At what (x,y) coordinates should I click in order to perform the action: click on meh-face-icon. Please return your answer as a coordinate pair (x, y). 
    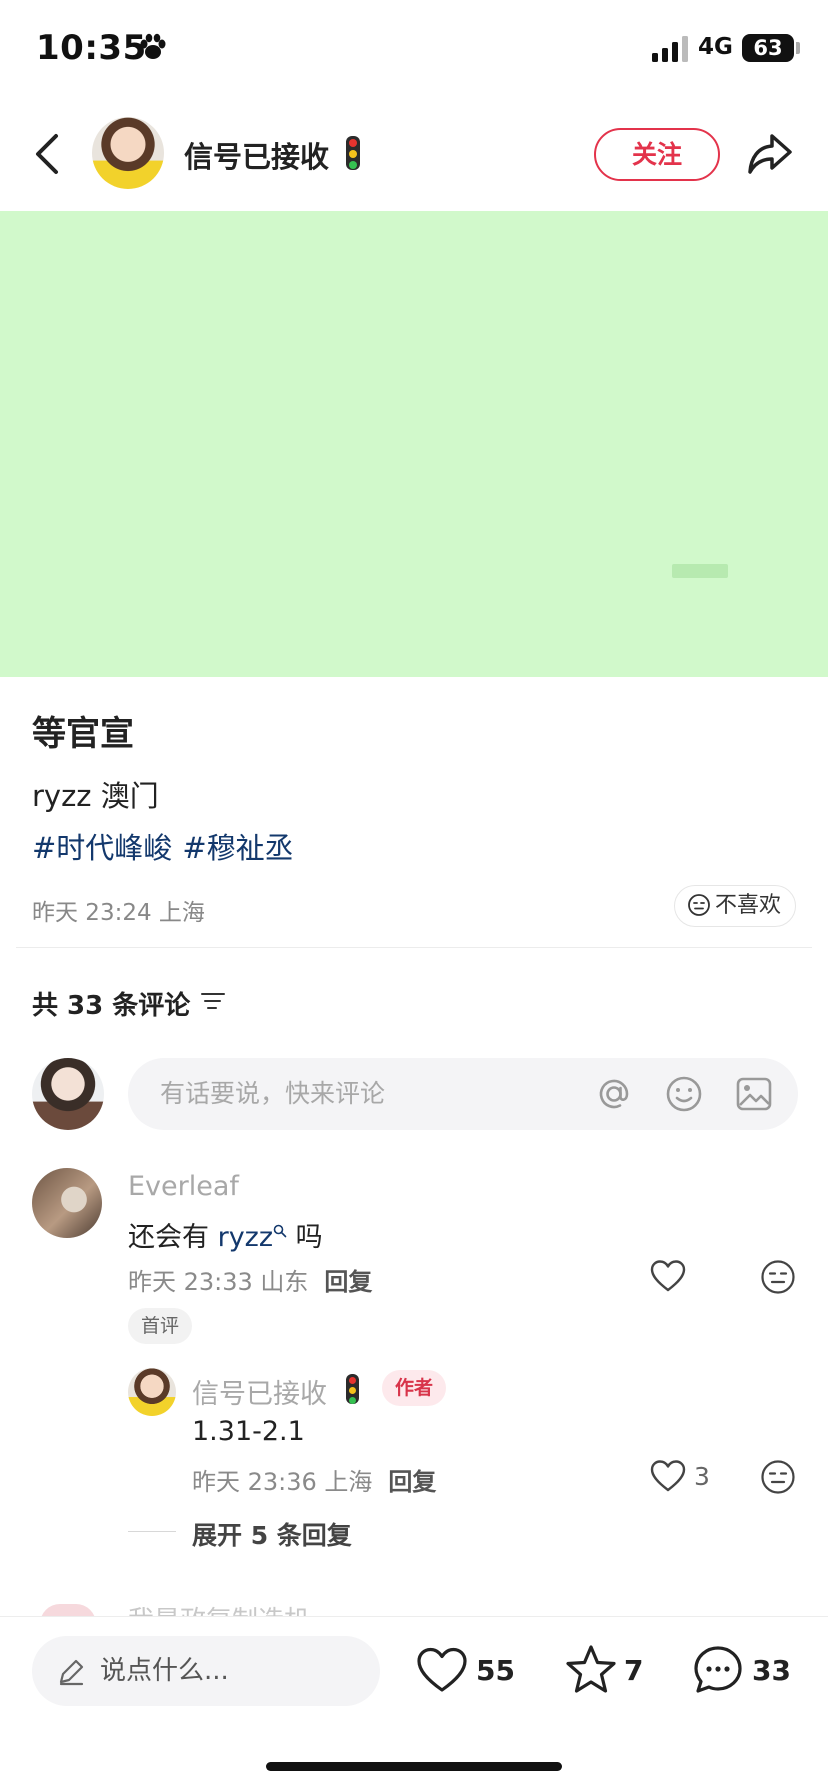
    Looking at the image, I should click on (699, 905).